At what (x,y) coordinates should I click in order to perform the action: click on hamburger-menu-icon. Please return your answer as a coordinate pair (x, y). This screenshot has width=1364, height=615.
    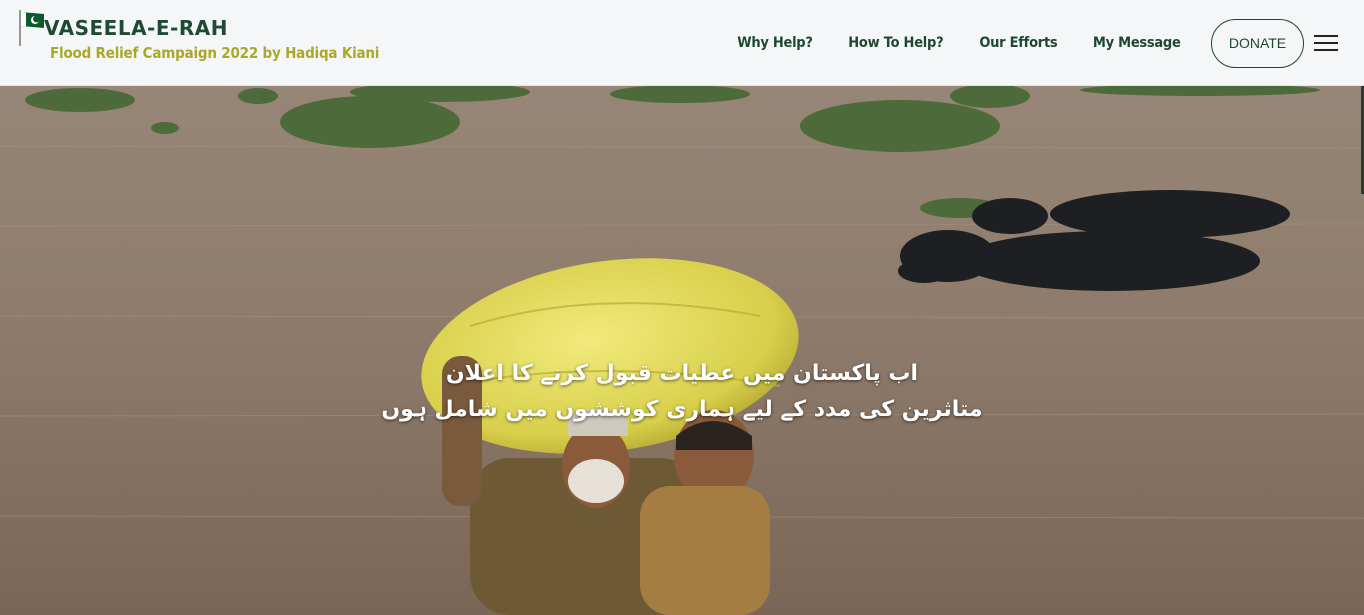
    Looking at the image, I should click on (1326, 43).